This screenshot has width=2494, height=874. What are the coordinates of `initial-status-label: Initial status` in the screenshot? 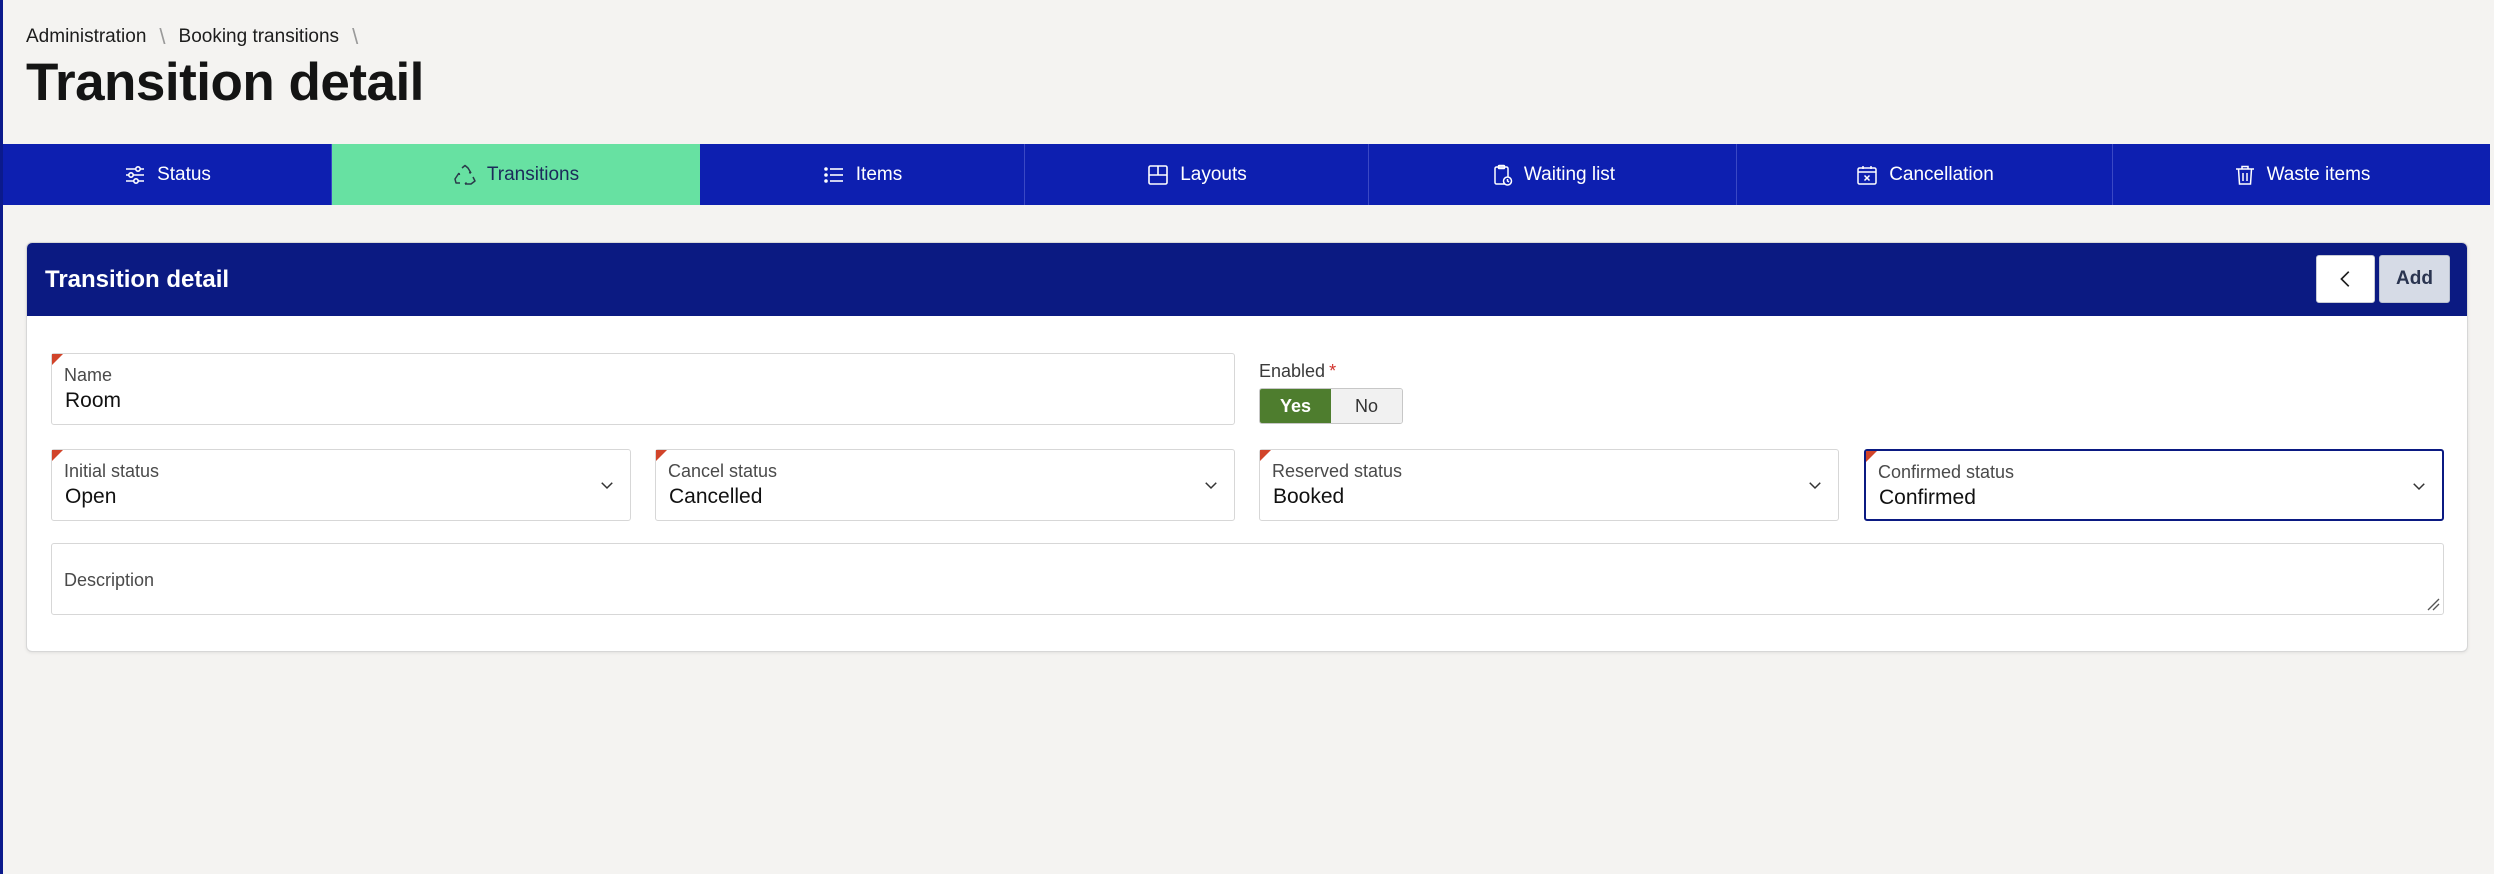 It's located at (112, 471).